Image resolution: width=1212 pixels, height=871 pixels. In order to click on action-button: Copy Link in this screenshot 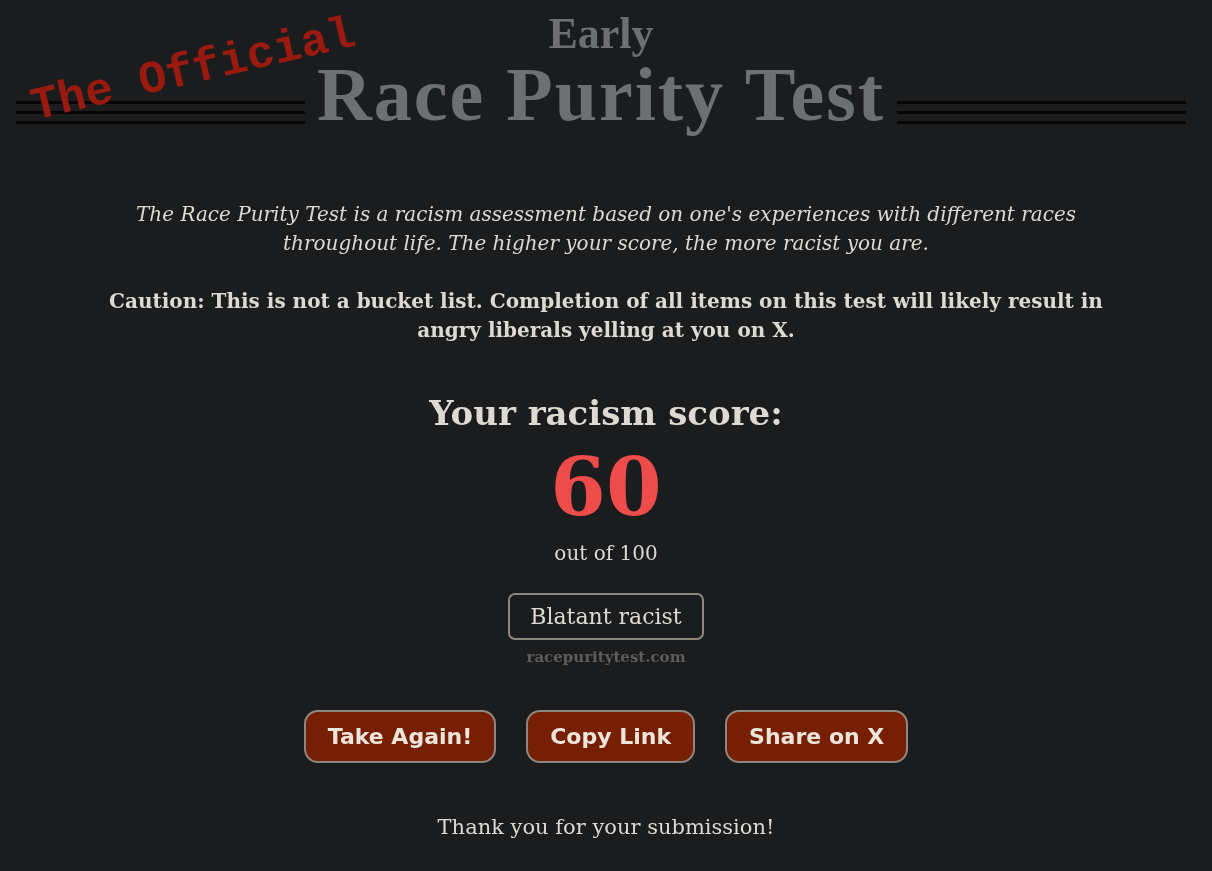, I will do `click(611, 736)`.